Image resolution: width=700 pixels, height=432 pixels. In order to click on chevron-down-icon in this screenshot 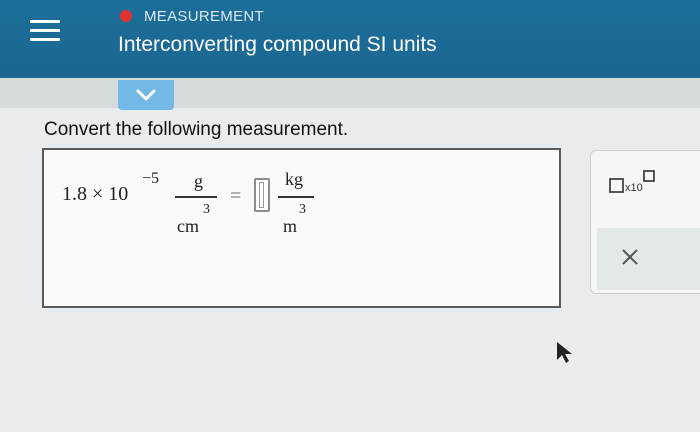, I will do `click(146, 95)`.